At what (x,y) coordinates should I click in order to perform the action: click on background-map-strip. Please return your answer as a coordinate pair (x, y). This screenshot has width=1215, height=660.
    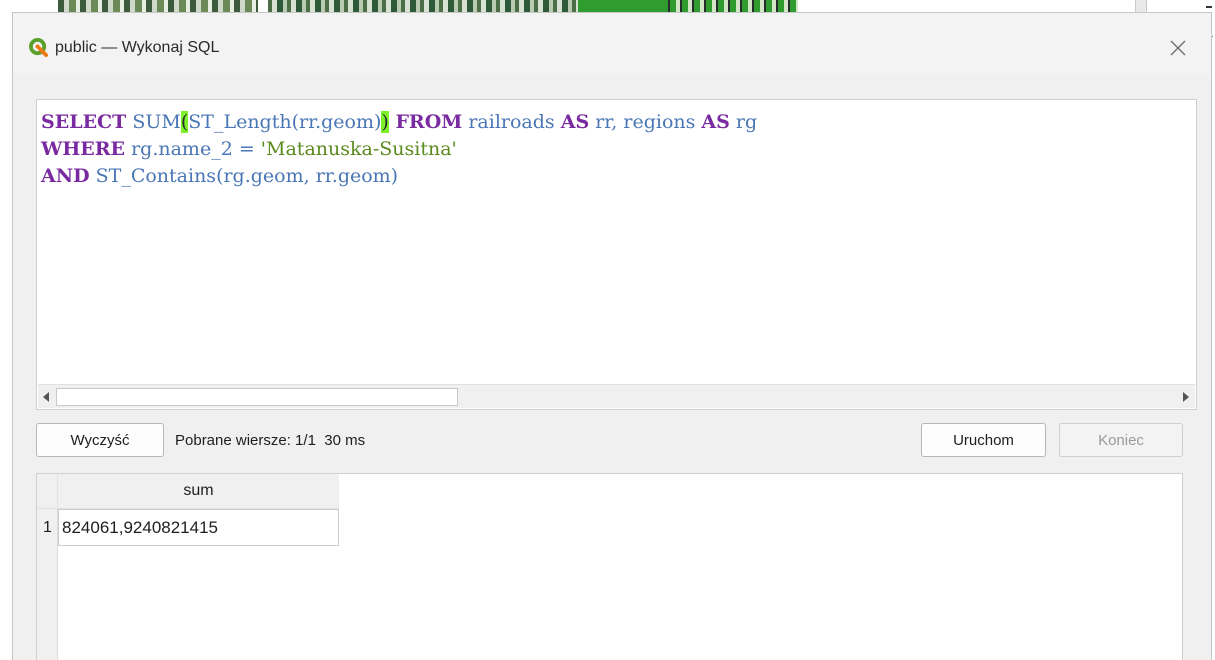
    Looking at the image, I should click on (607, 6).